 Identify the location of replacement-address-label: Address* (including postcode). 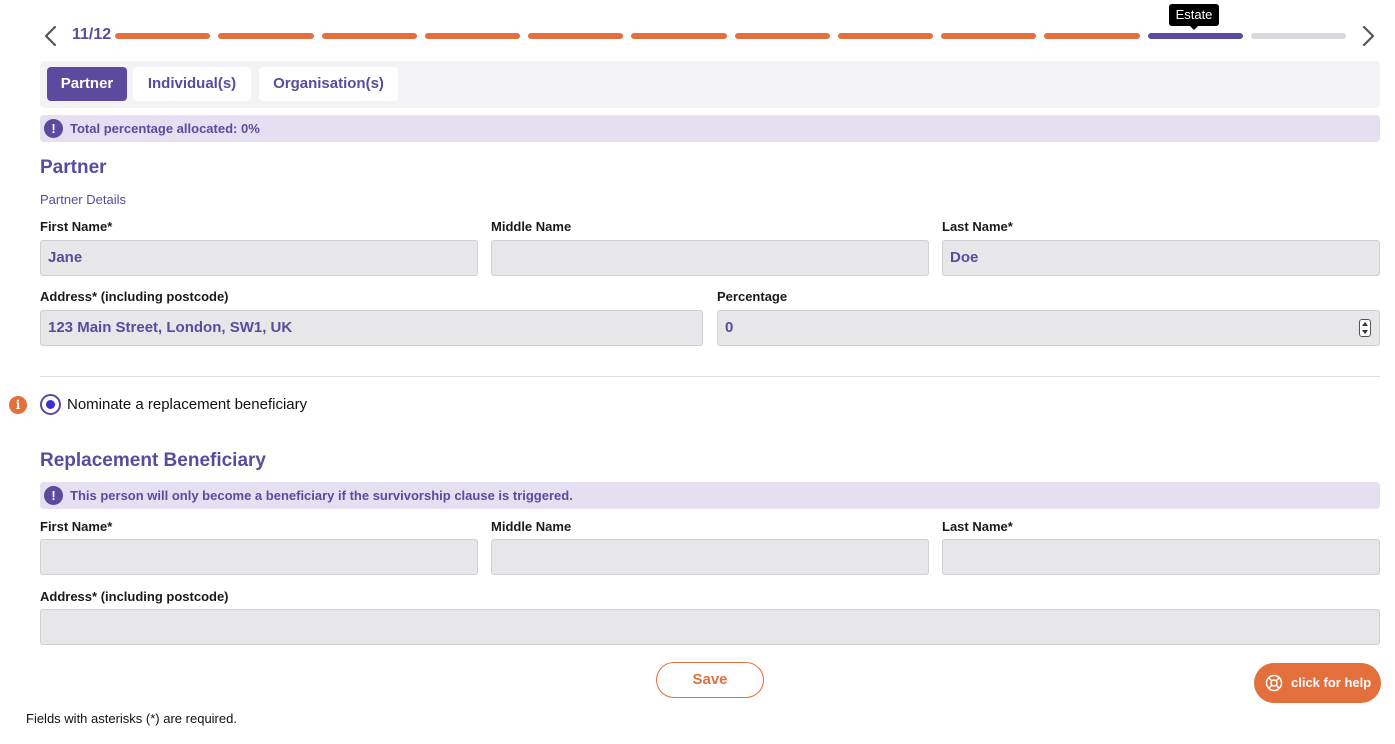
(134, 596).